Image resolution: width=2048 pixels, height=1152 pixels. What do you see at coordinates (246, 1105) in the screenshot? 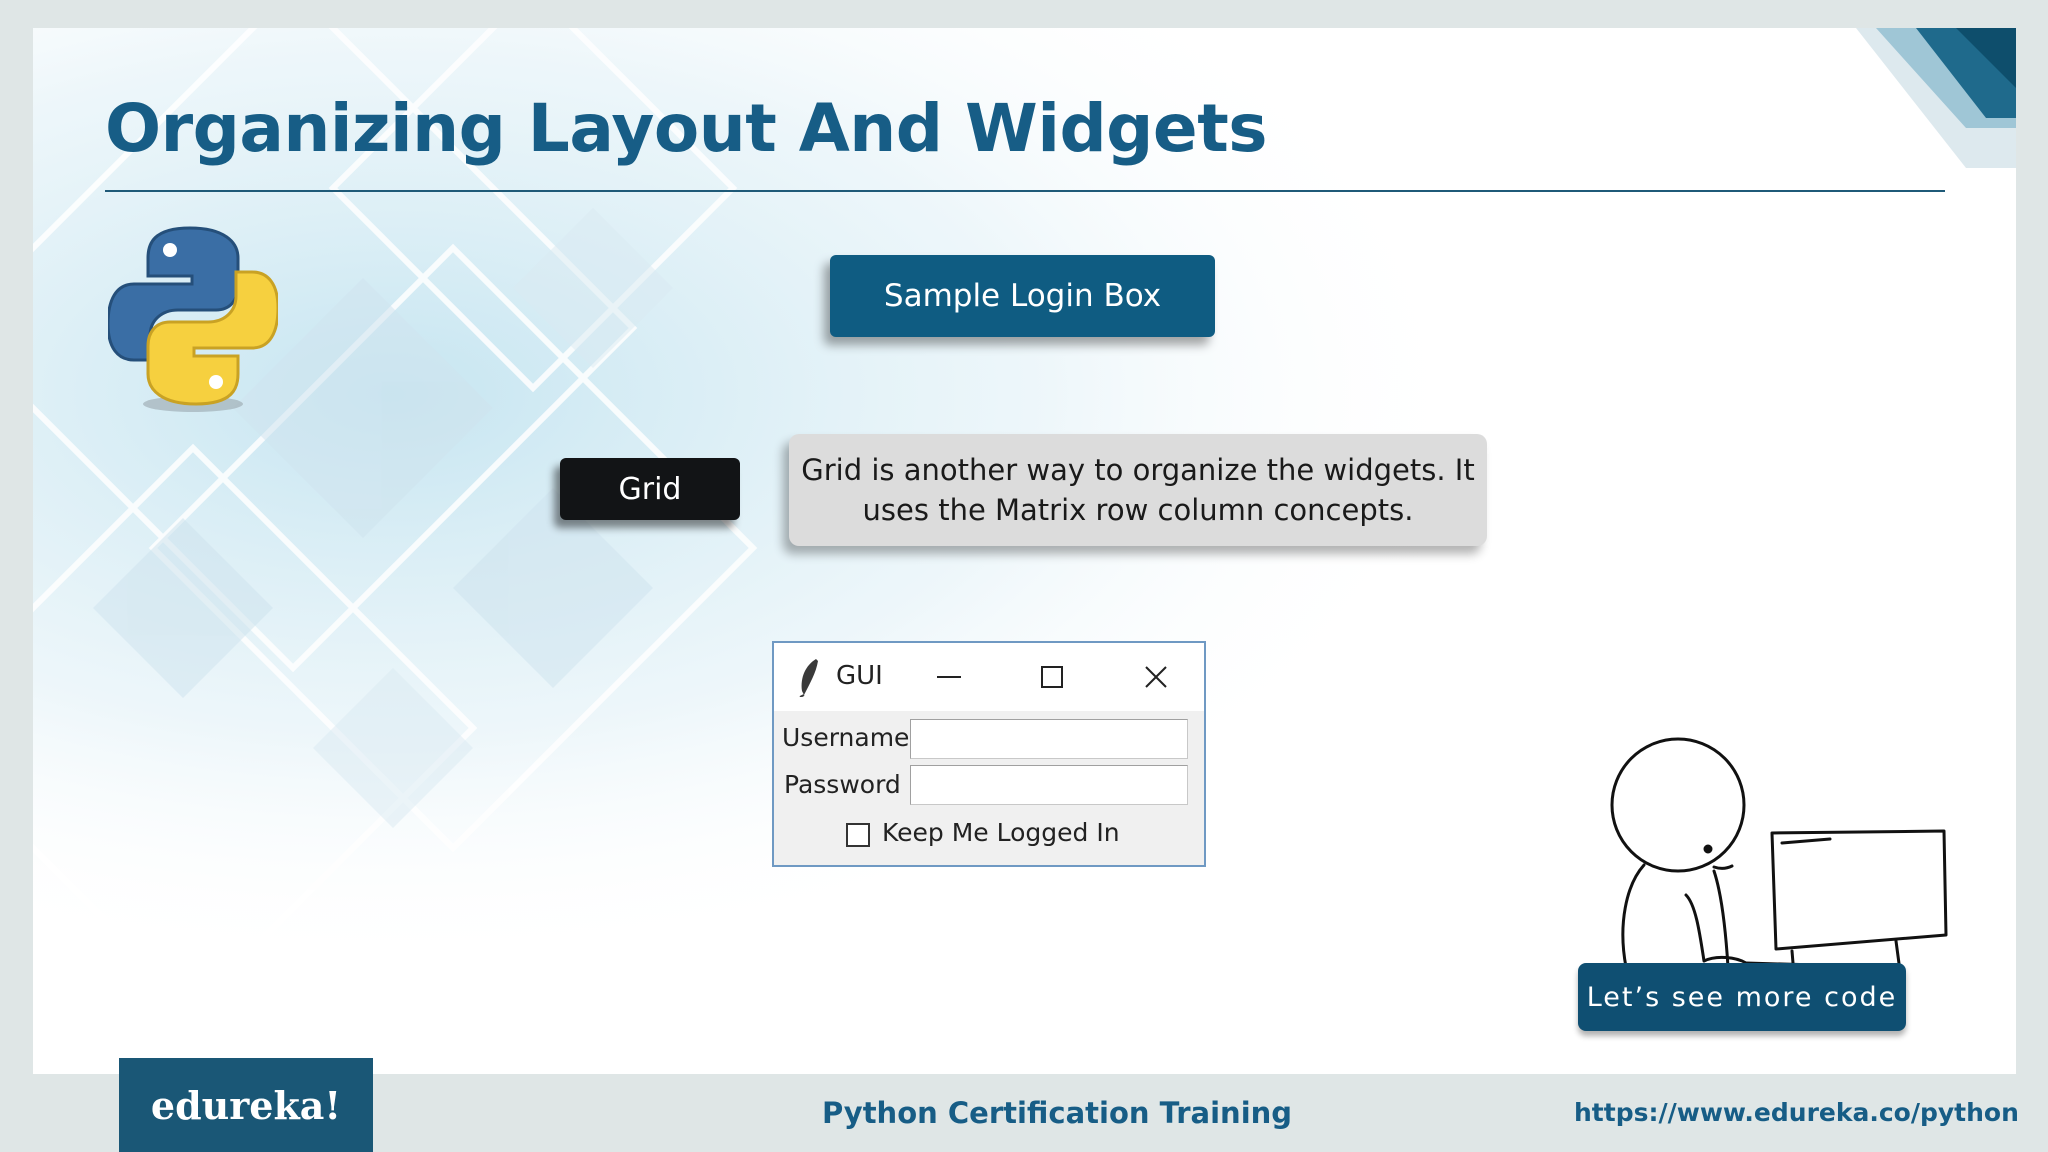
I see `edureka-logo: edureka!` at bounding box center [246, 1105].